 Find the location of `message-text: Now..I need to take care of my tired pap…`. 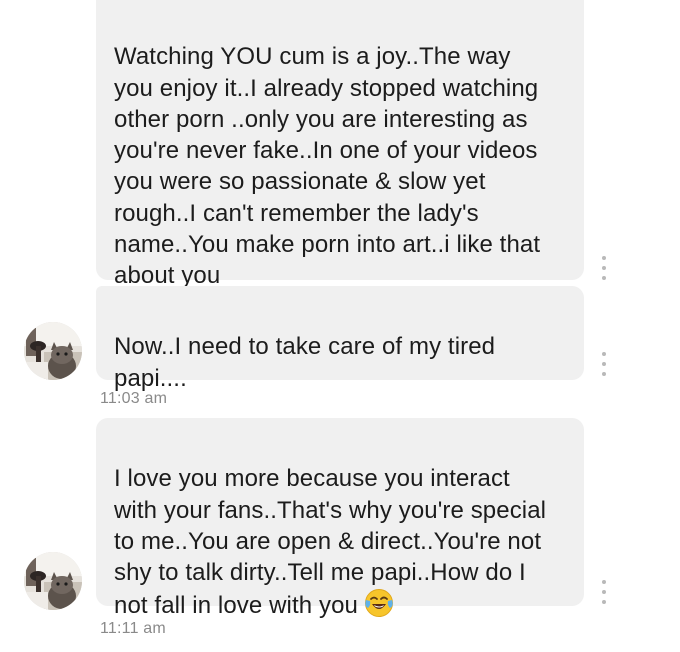

message-text: Now..I need to take care of my tired pap… is located at coordinates (305, 362).